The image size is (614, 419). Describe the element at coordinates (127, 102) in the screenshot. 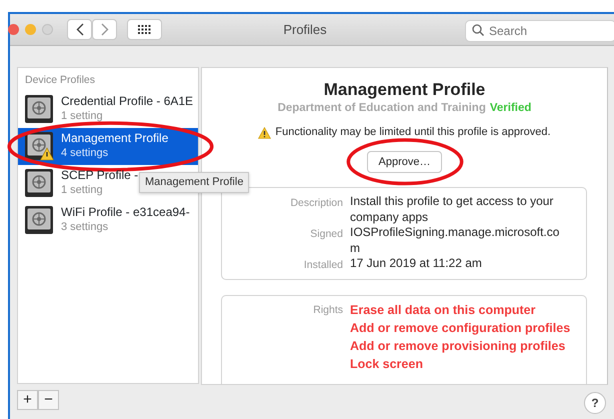

I see `profile-name: Credential Profile - 6A1E` at that location.